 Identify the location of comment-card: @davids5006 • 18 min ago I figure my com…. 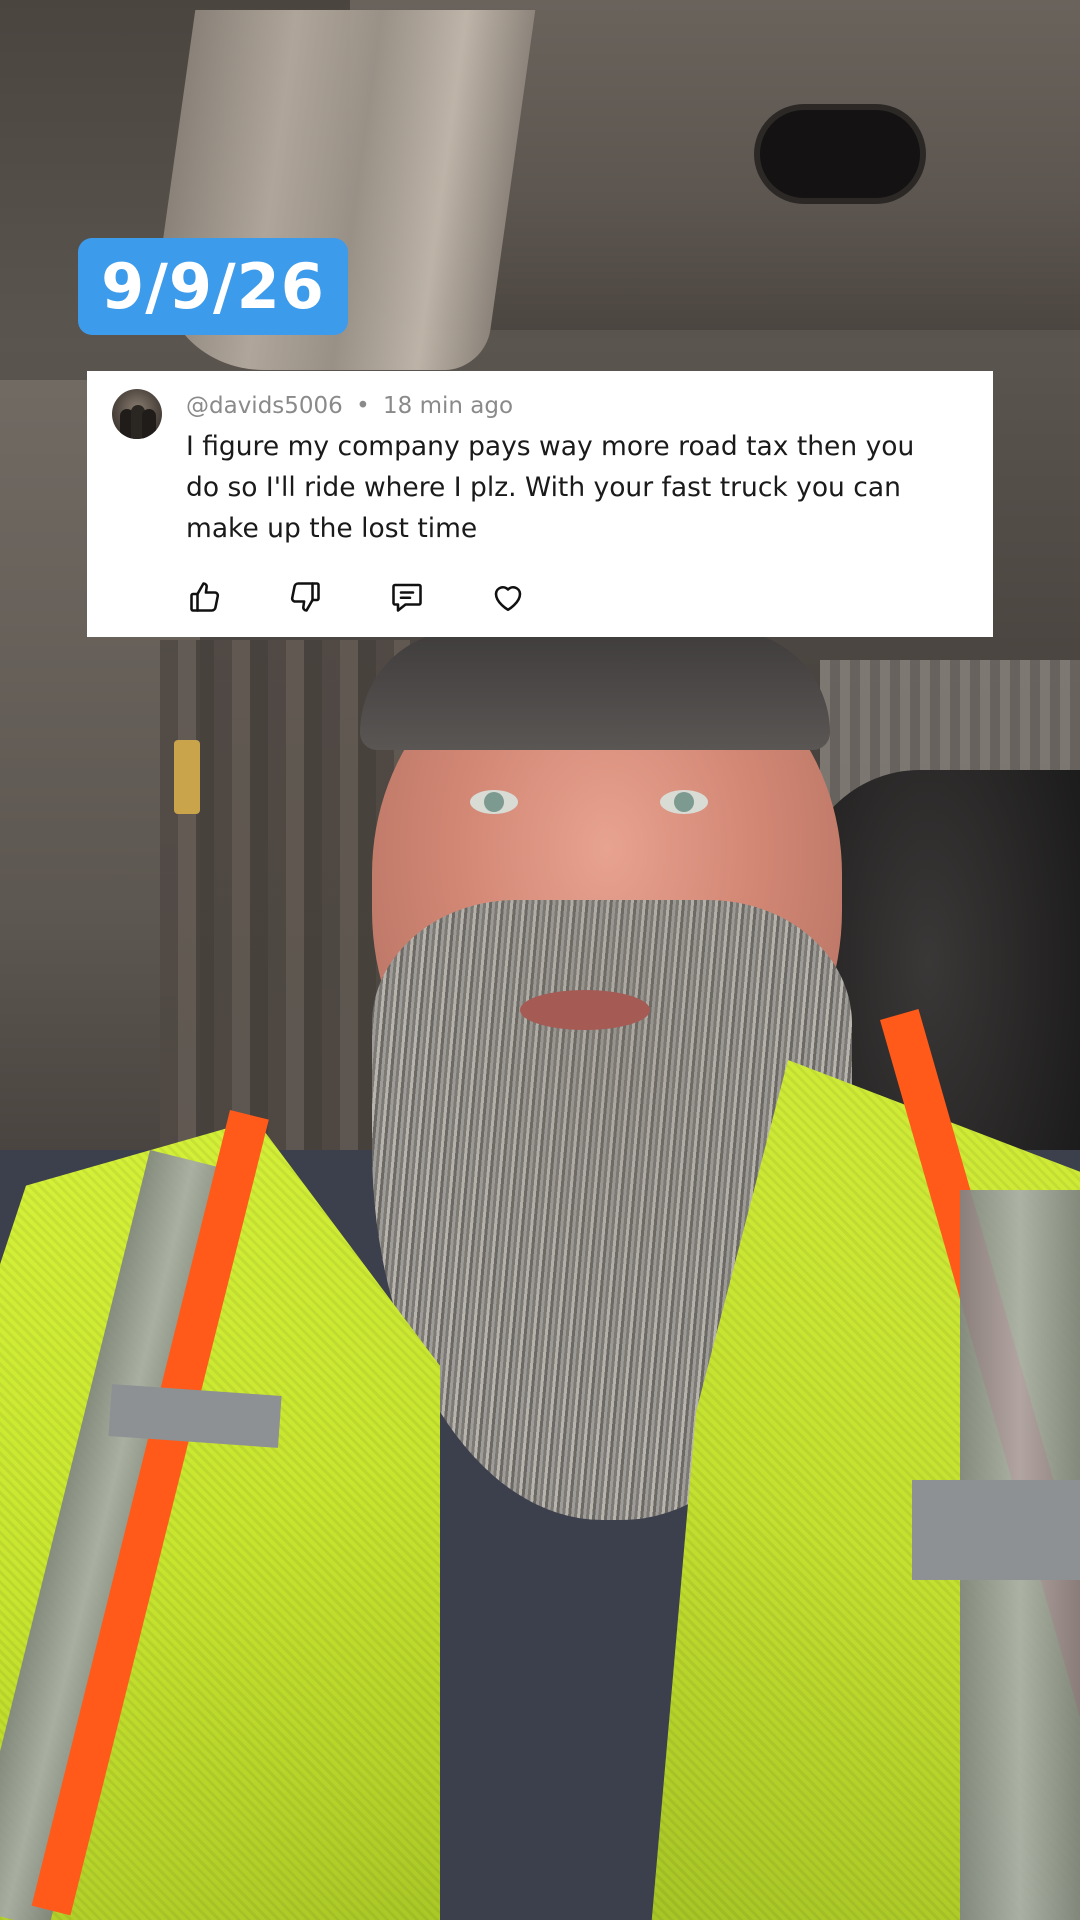
(540, 504).